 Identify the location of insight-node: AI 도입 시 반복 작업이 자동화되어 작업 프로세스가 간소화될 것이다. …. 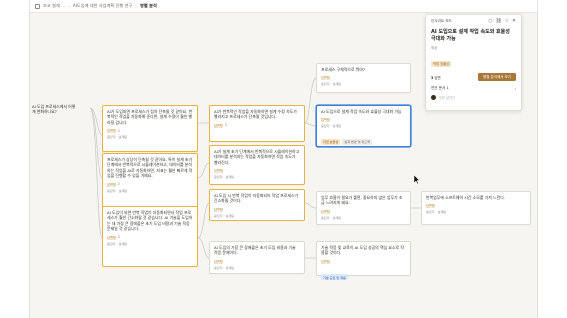
(257, 205).